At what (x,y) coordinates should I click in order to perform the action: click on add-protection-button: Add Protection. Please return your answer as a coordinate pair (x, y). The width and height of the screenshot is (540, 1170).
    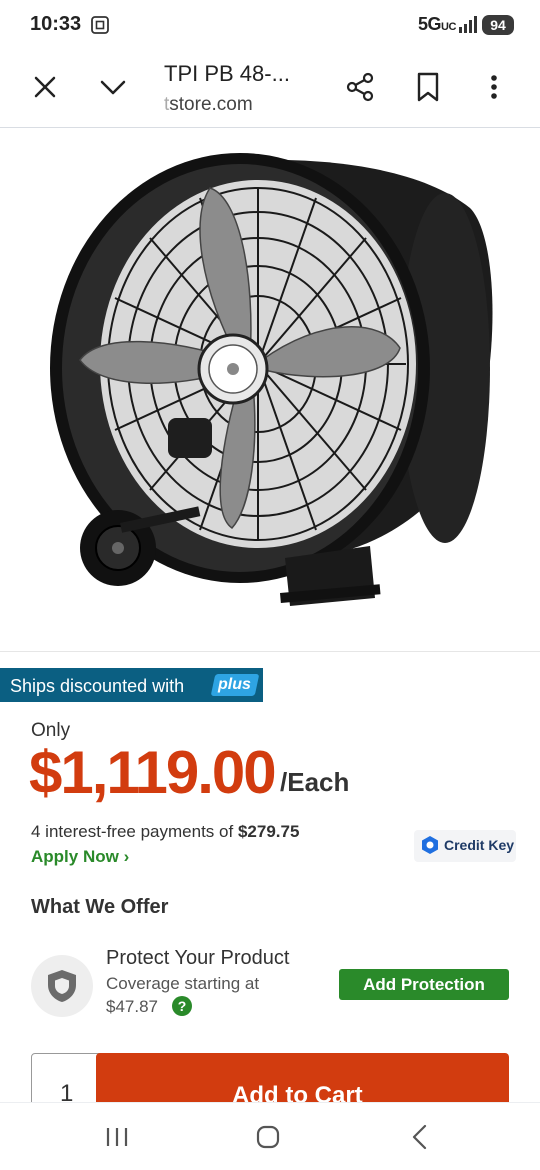
    Looking at the image, I should click on (424, 984).